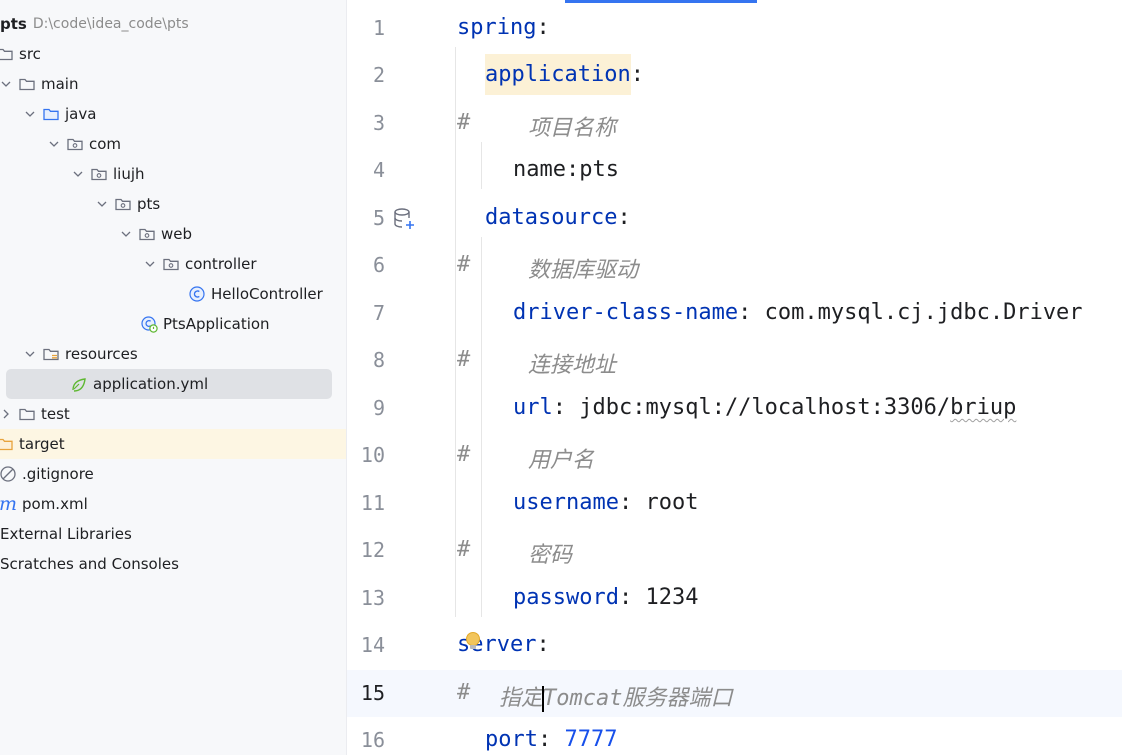 This screenshot has height=755, width=1122. What do you see at coordinates (405, 219) in the screenshot?
I see `database-add-icon` at bounding box center [405, 219].